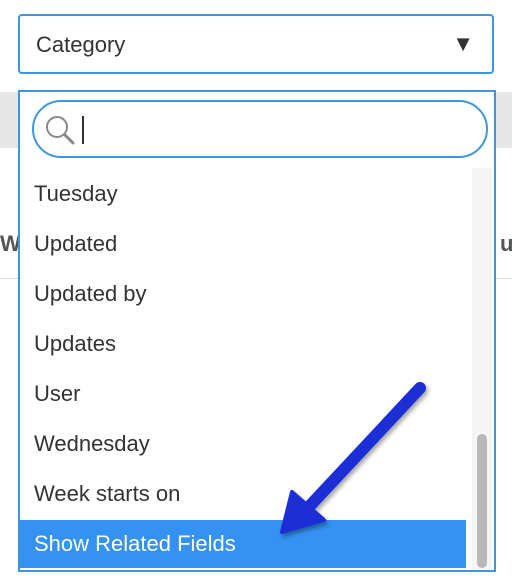 Image resolution: width=512 pixels, height=588 pixels. What do you see at coordinates (243, 394) in the screenshot?
I see `option-user: User` at bounding box center [243, 394].